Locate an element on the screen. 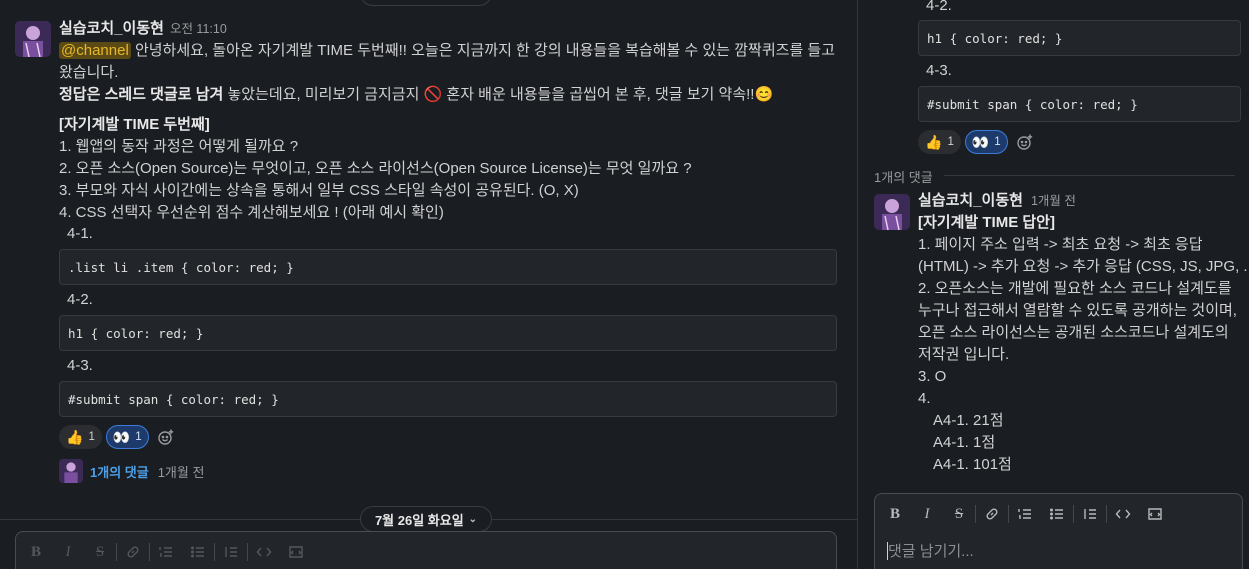 The image size is (1249, 569). thread-summary: 1개의 댓글 1개월 전 is located at coordinates (131, 471).